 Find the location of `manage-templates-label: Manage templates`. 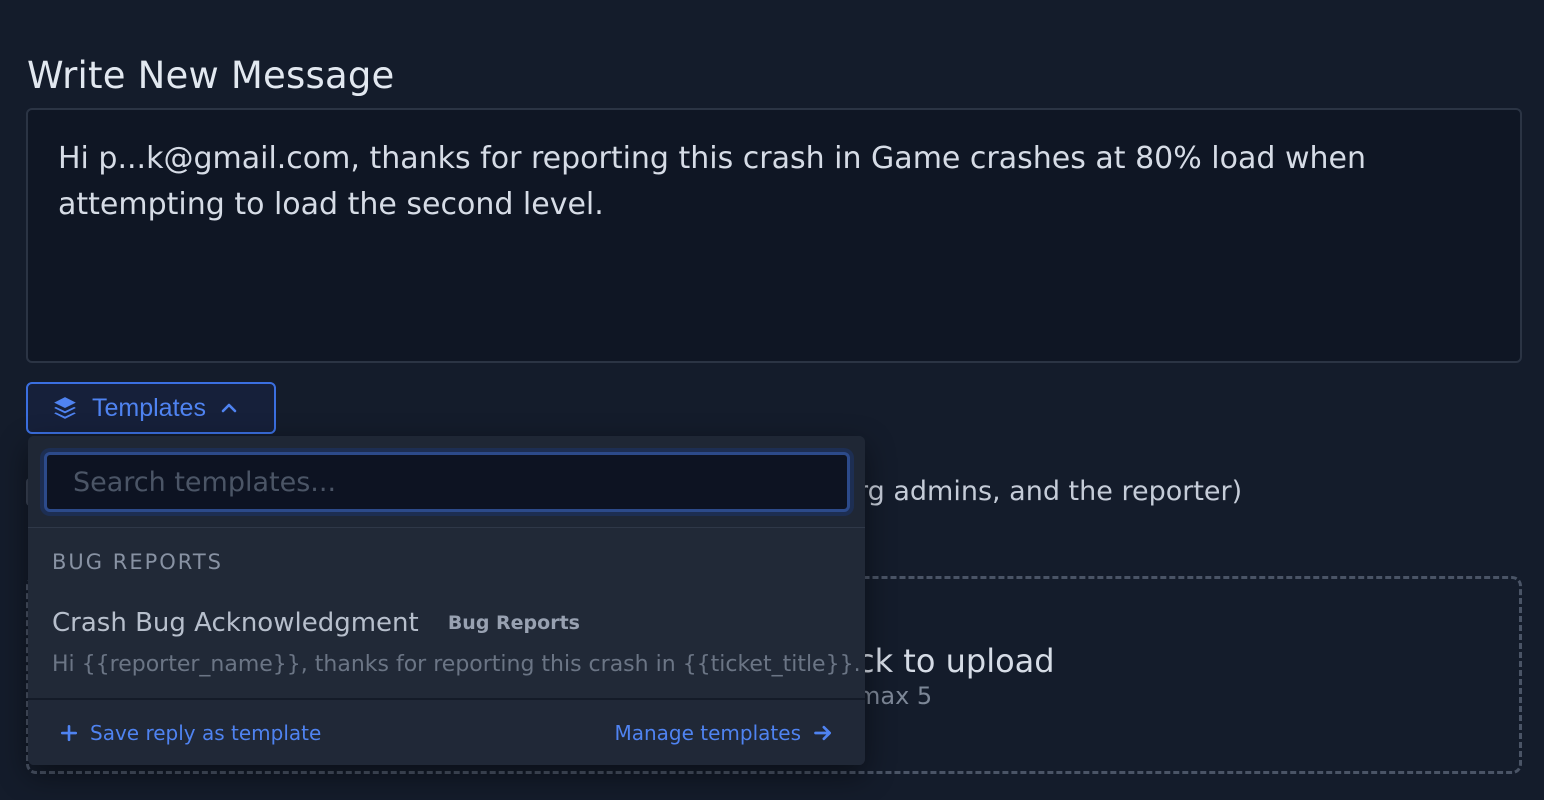

manage-templates-label: Manage templates is located at coordinates (707, 732).